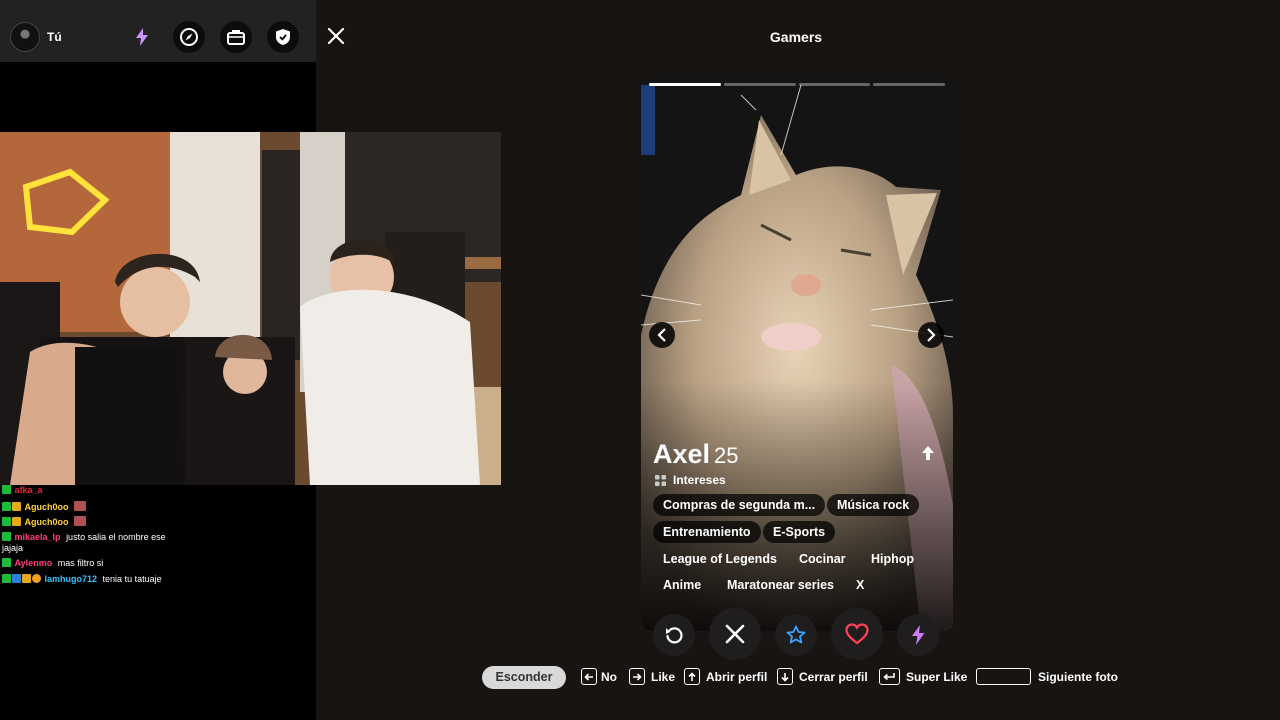 The image size is (1280, 720). I want to click on previous-photo-button, so click(662, 335).